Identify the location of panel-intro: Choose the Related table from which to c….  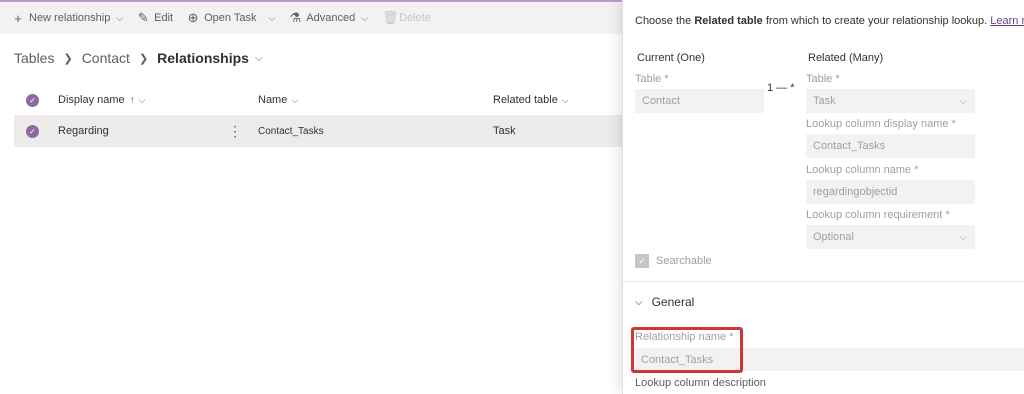
(829, 21).